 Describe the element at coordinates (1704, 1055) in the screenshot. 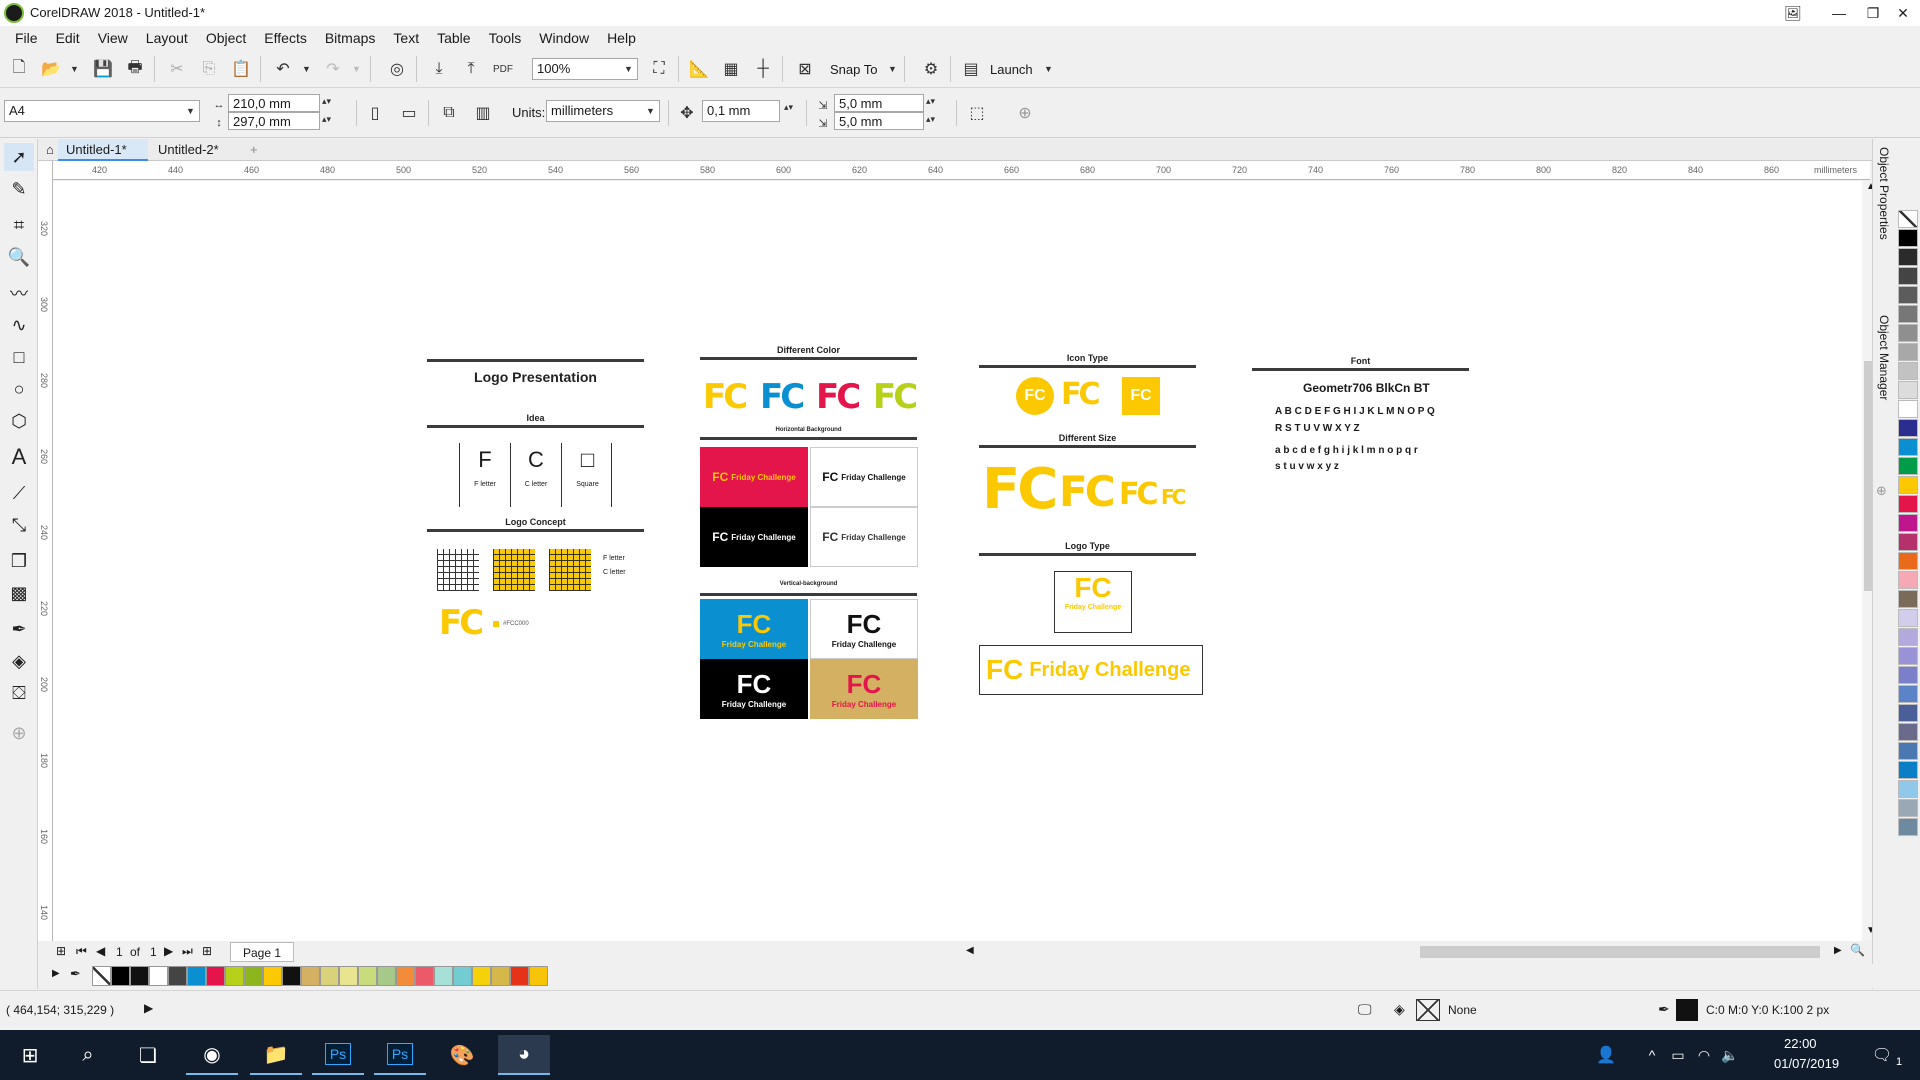

I see `wifi-icon: ◠` at that location.